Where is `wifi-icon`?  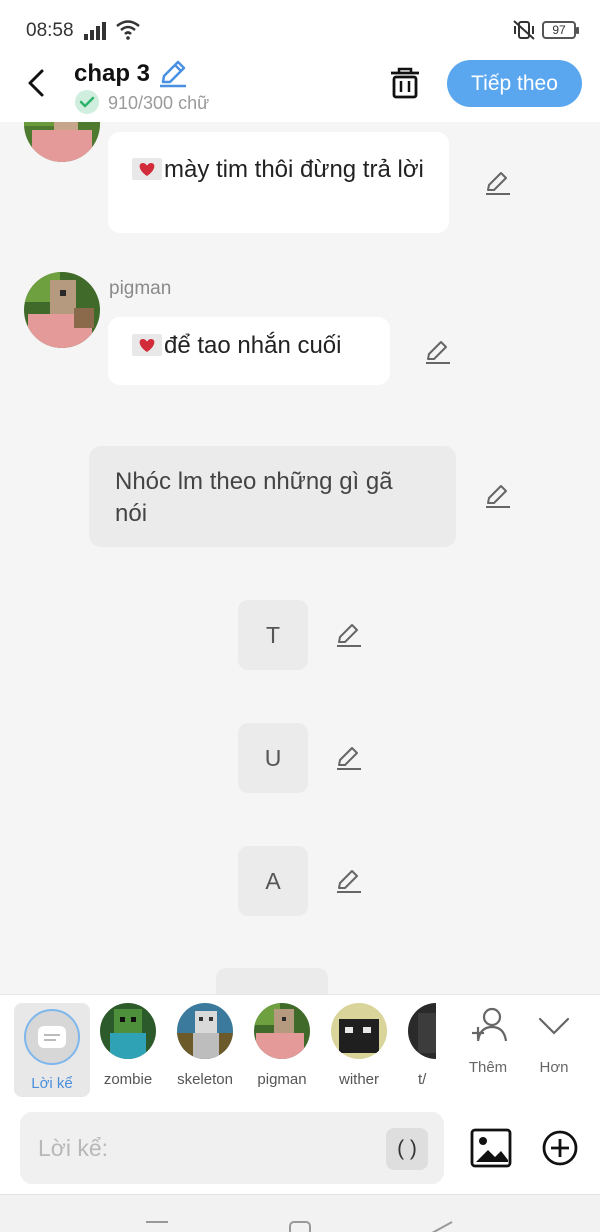
wifi-icon is located at coordinates (128, 30).